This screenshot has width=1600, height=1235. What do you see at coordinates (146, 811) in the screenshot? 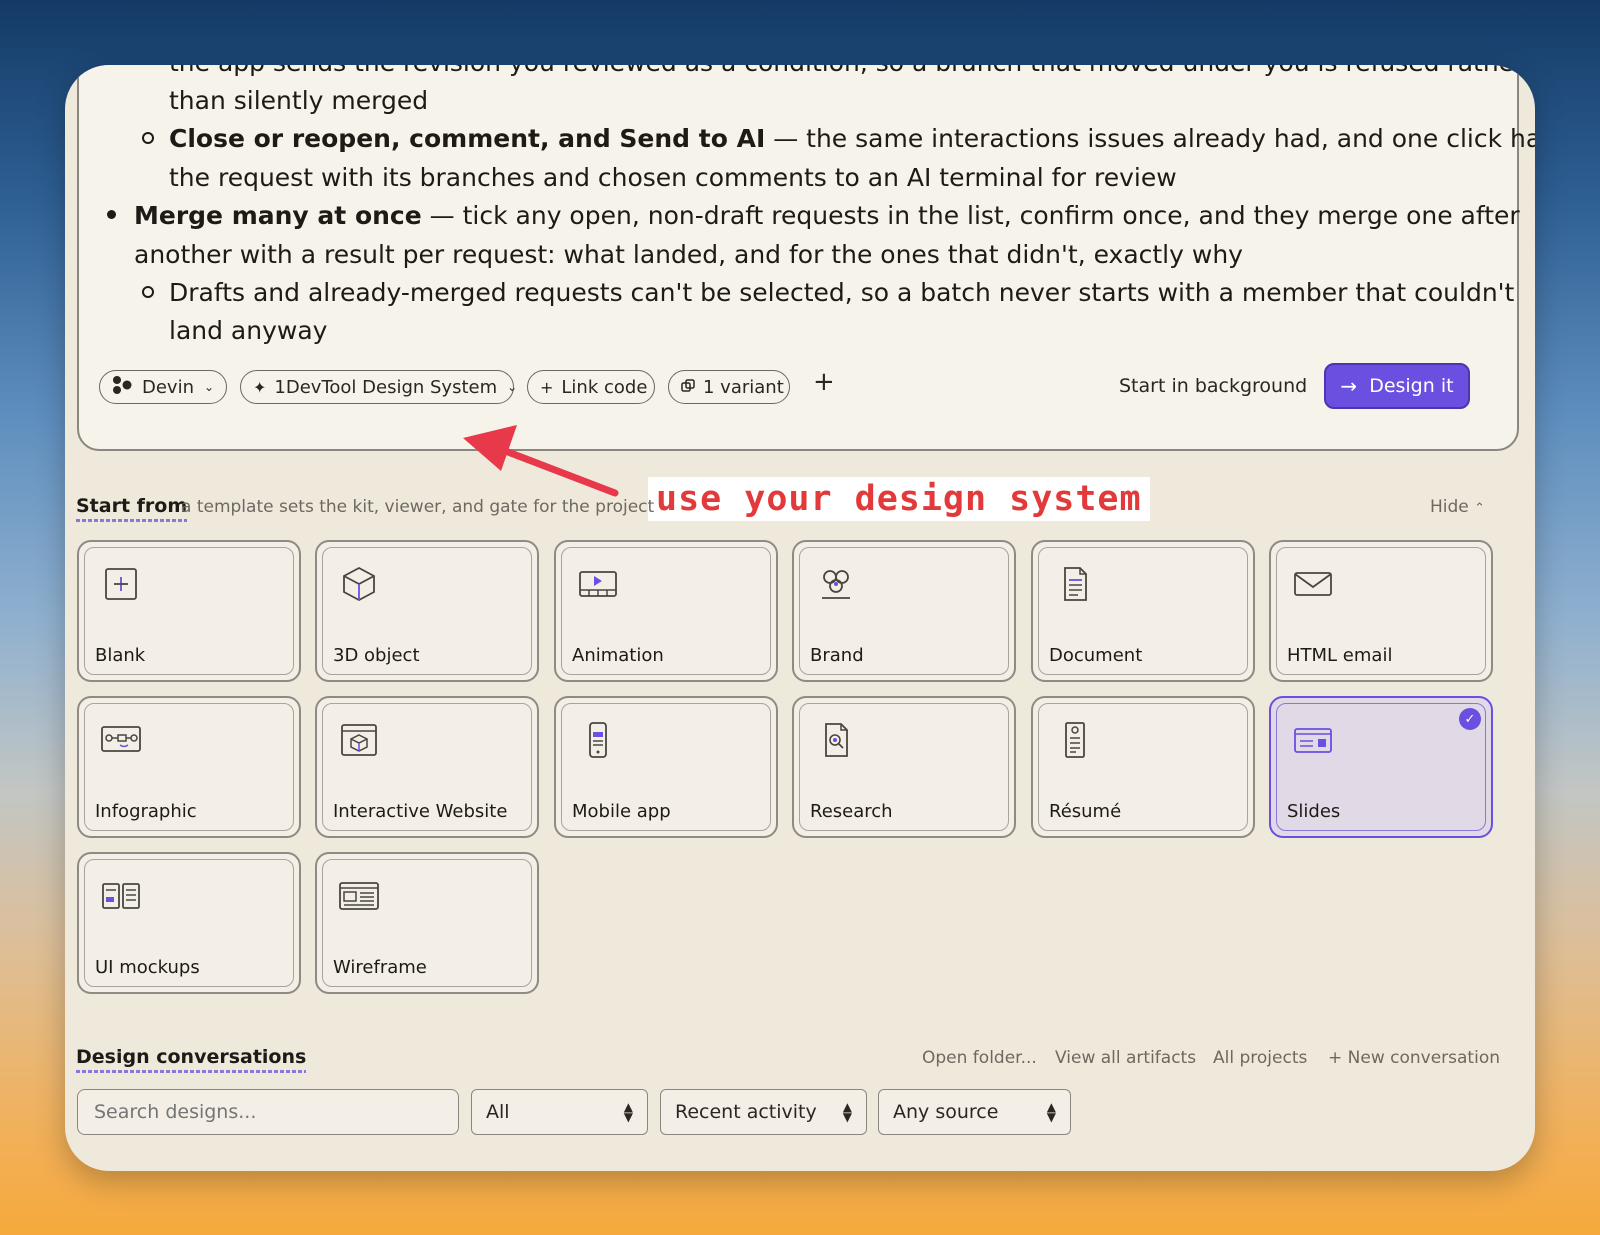
I see `template-label: Infographic` at bounding box center [146, 811].